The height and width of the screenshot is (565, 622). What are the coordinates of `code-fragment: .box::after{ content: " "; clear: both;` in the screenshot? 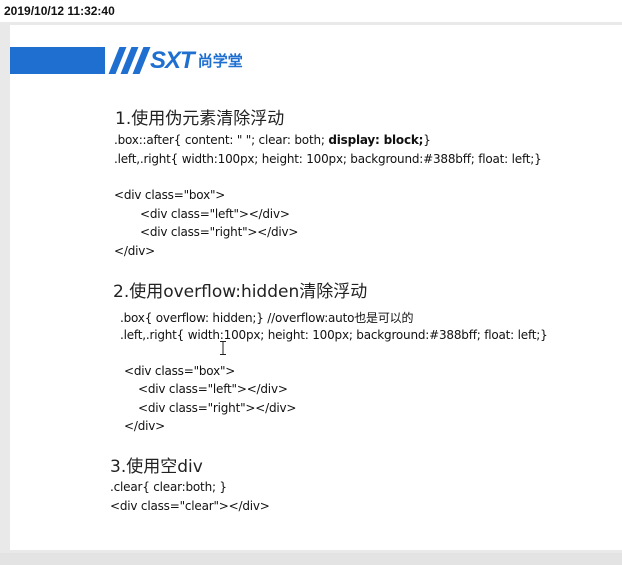 It's located at (221, 140).